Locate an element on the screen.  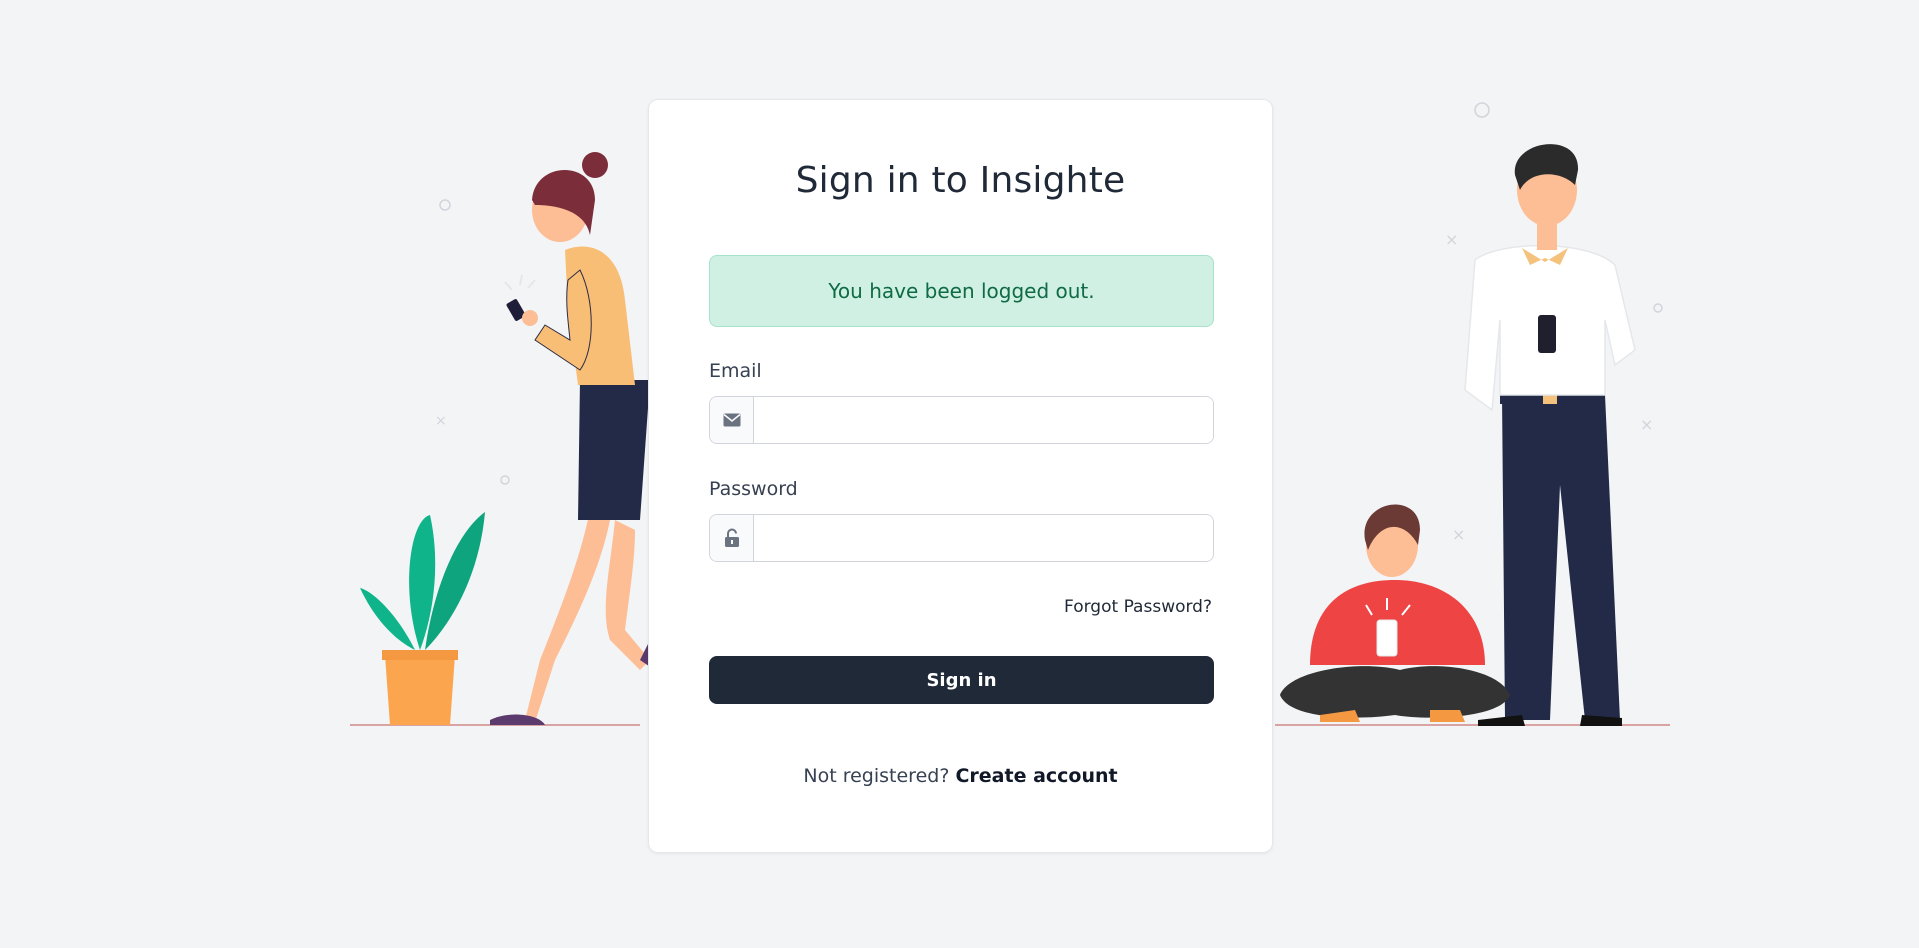
create-account-link: Create account is located at coordinates (1036, 776).